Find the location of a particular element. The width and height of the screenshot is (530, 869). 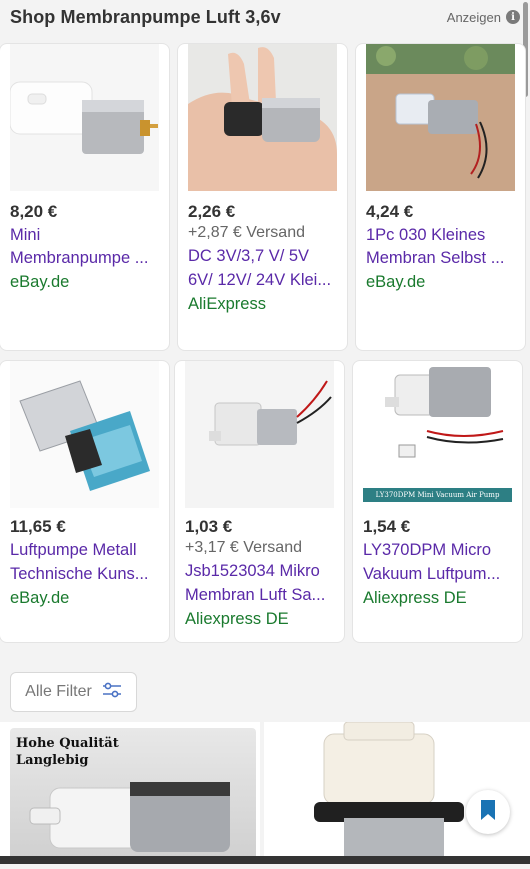

bookmark-icon is located at coordinates (488, 812).